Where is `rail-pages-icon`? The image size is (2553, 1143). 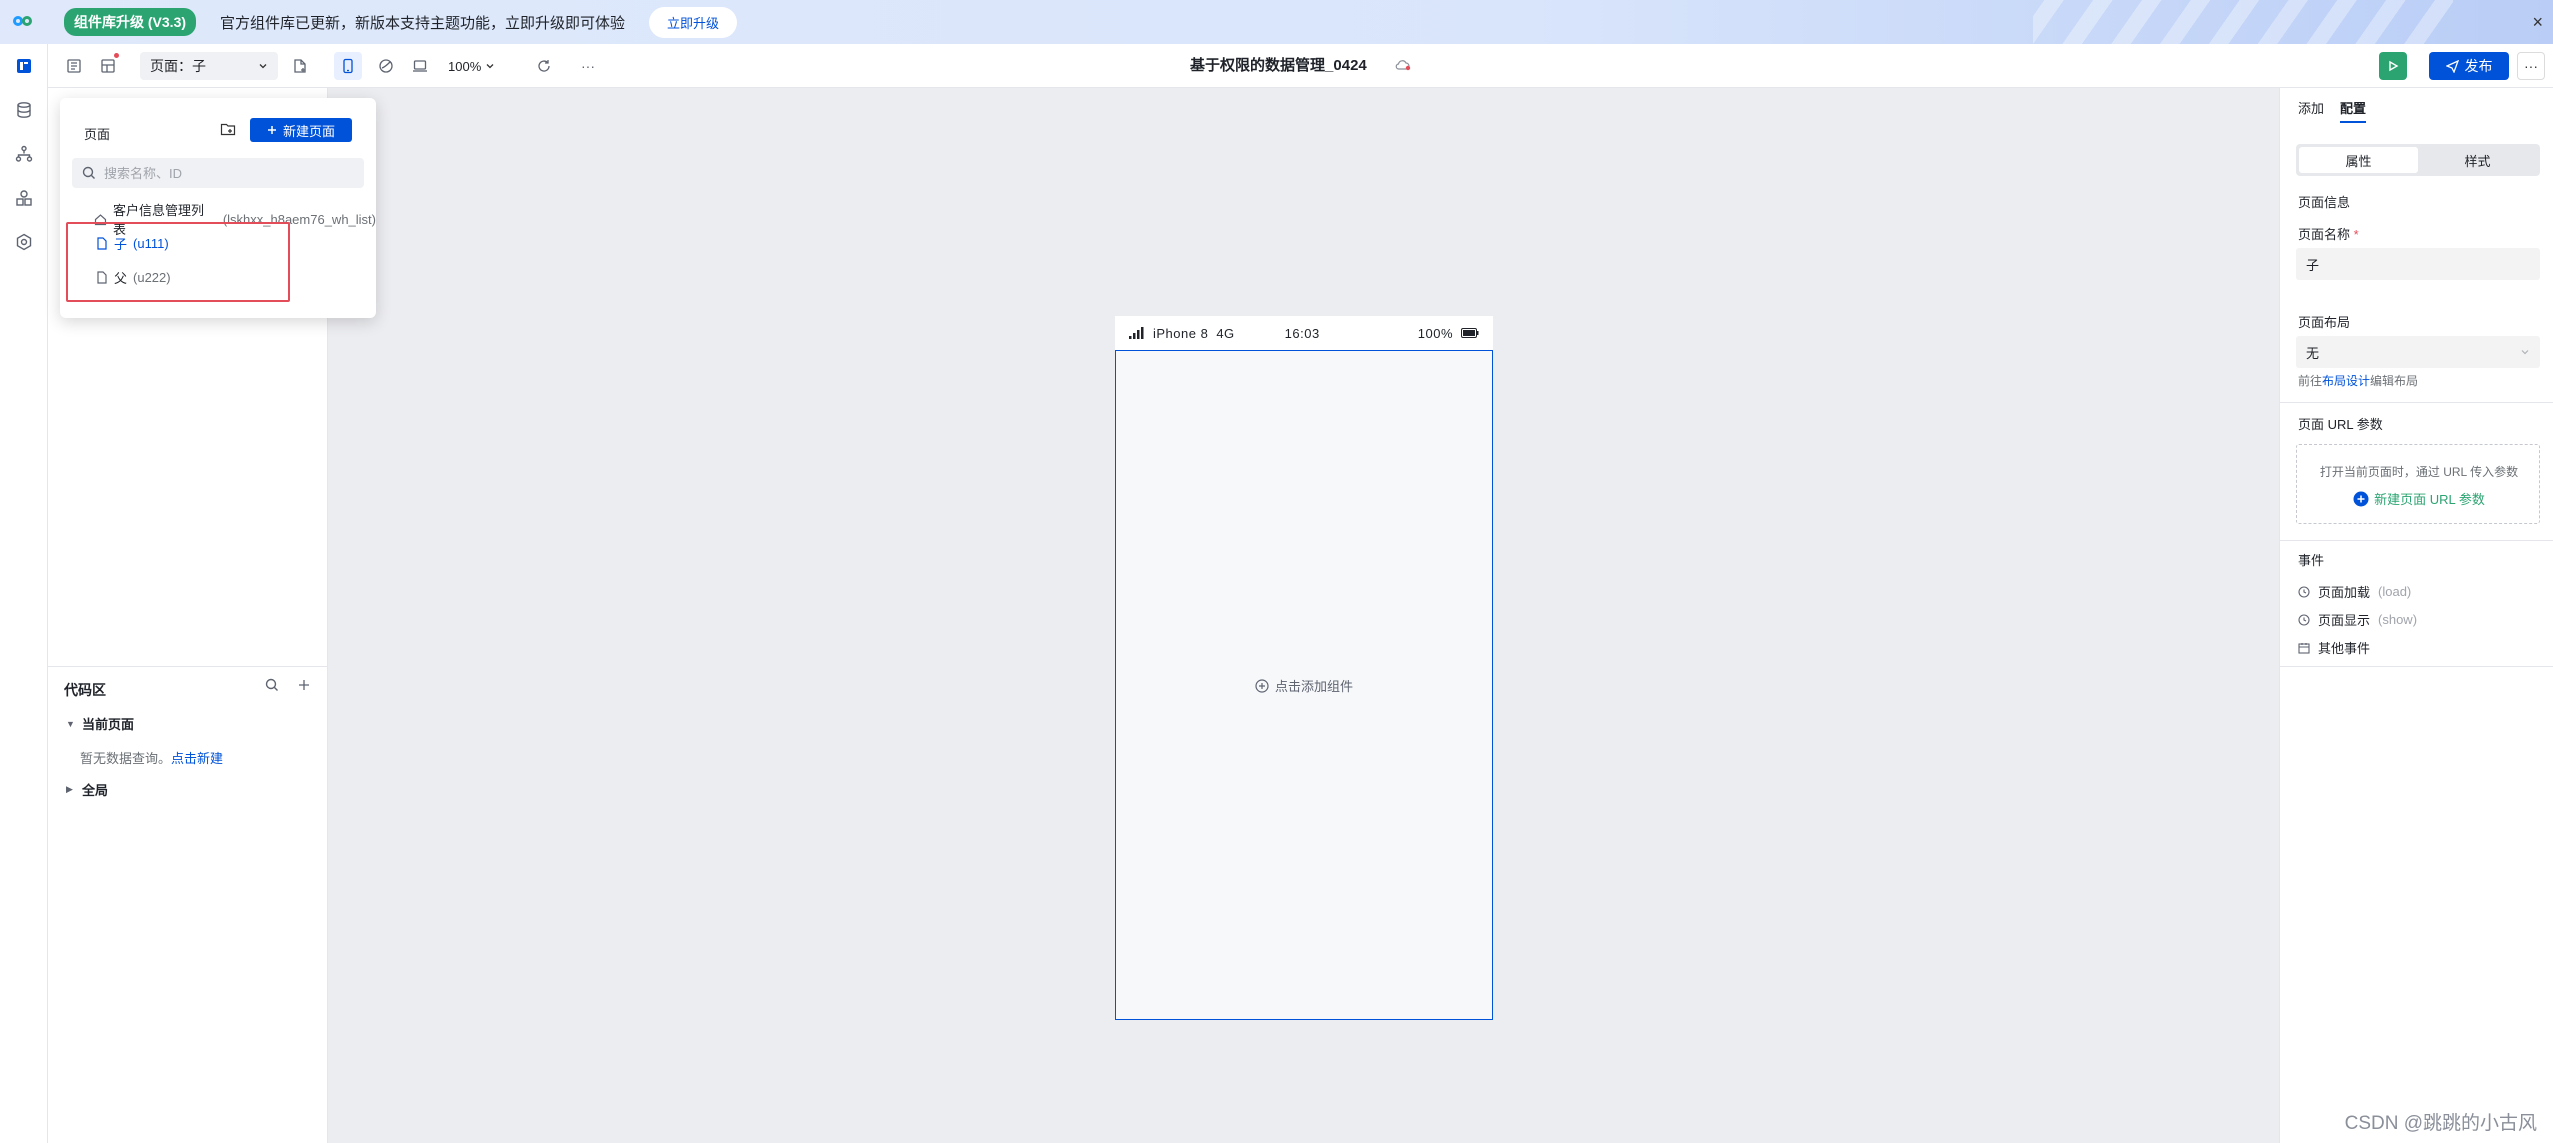
rail-pages-icon is located at coordinates (24, 66).